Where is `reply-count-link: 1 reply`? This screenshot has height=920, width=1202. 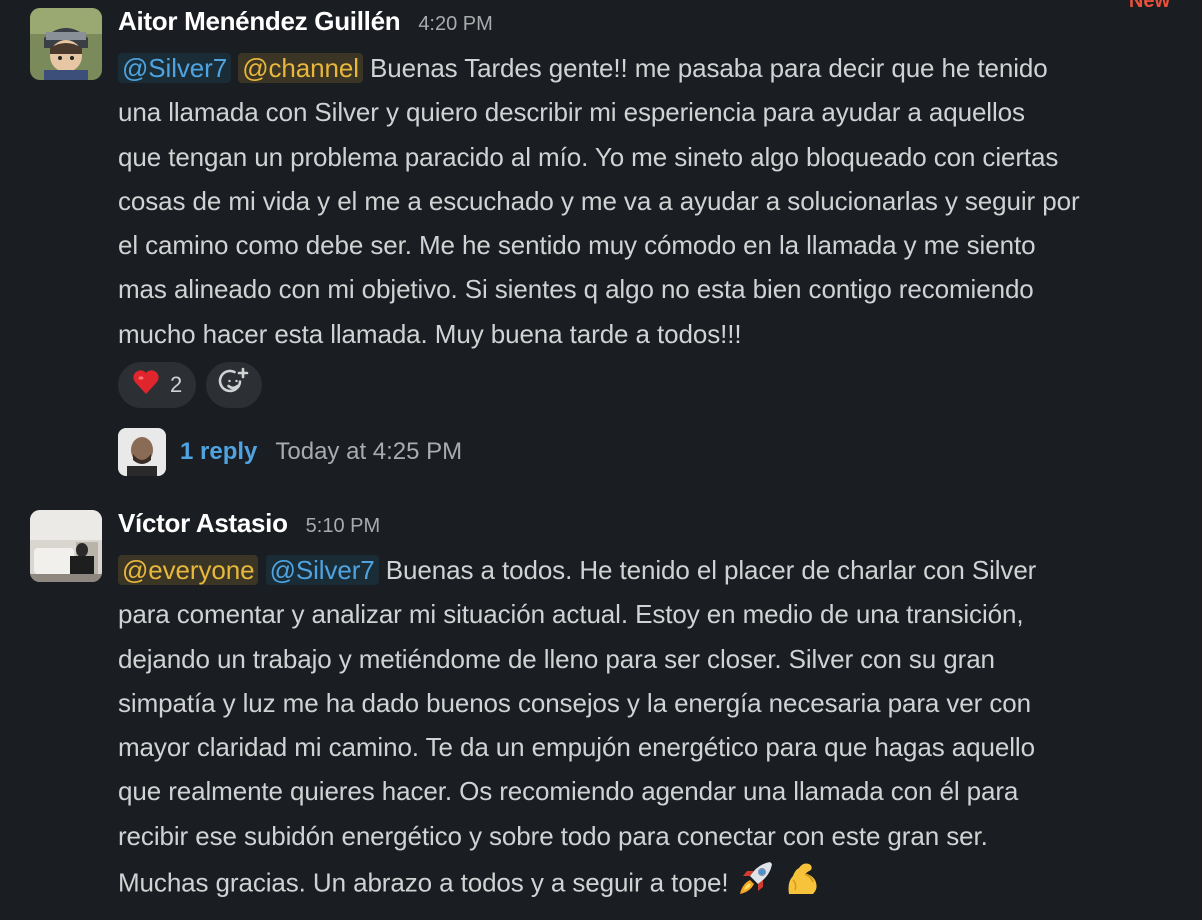 reply-count-link: 1 reply is located at coordinates (218, 452).